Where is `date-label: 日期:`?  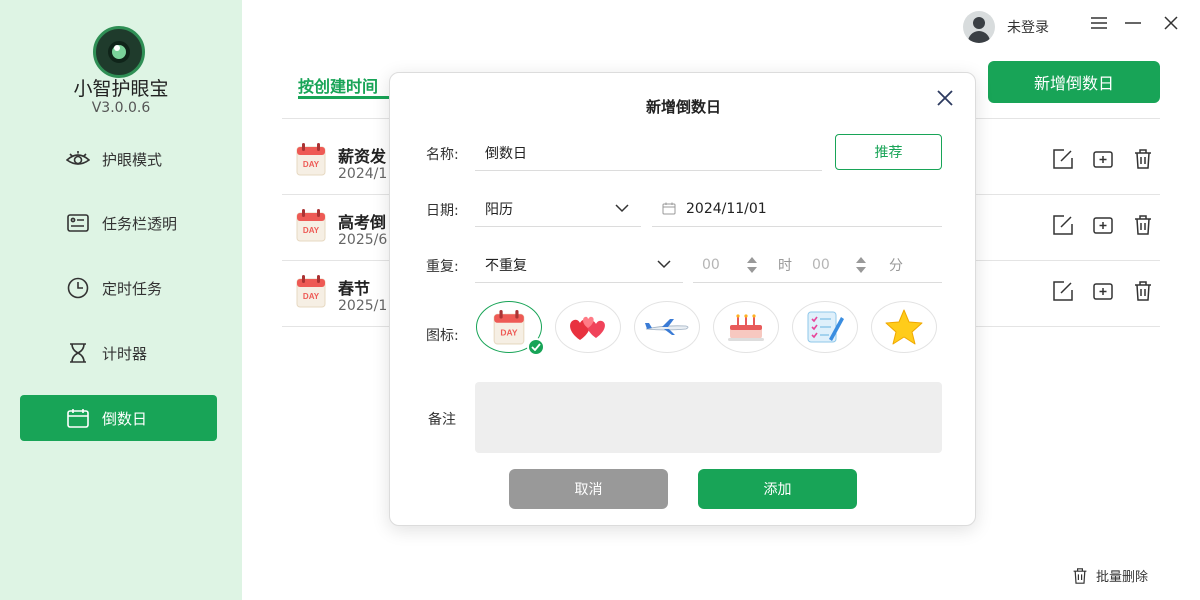 date-label: 日期: is located at coordinates (442, 211).